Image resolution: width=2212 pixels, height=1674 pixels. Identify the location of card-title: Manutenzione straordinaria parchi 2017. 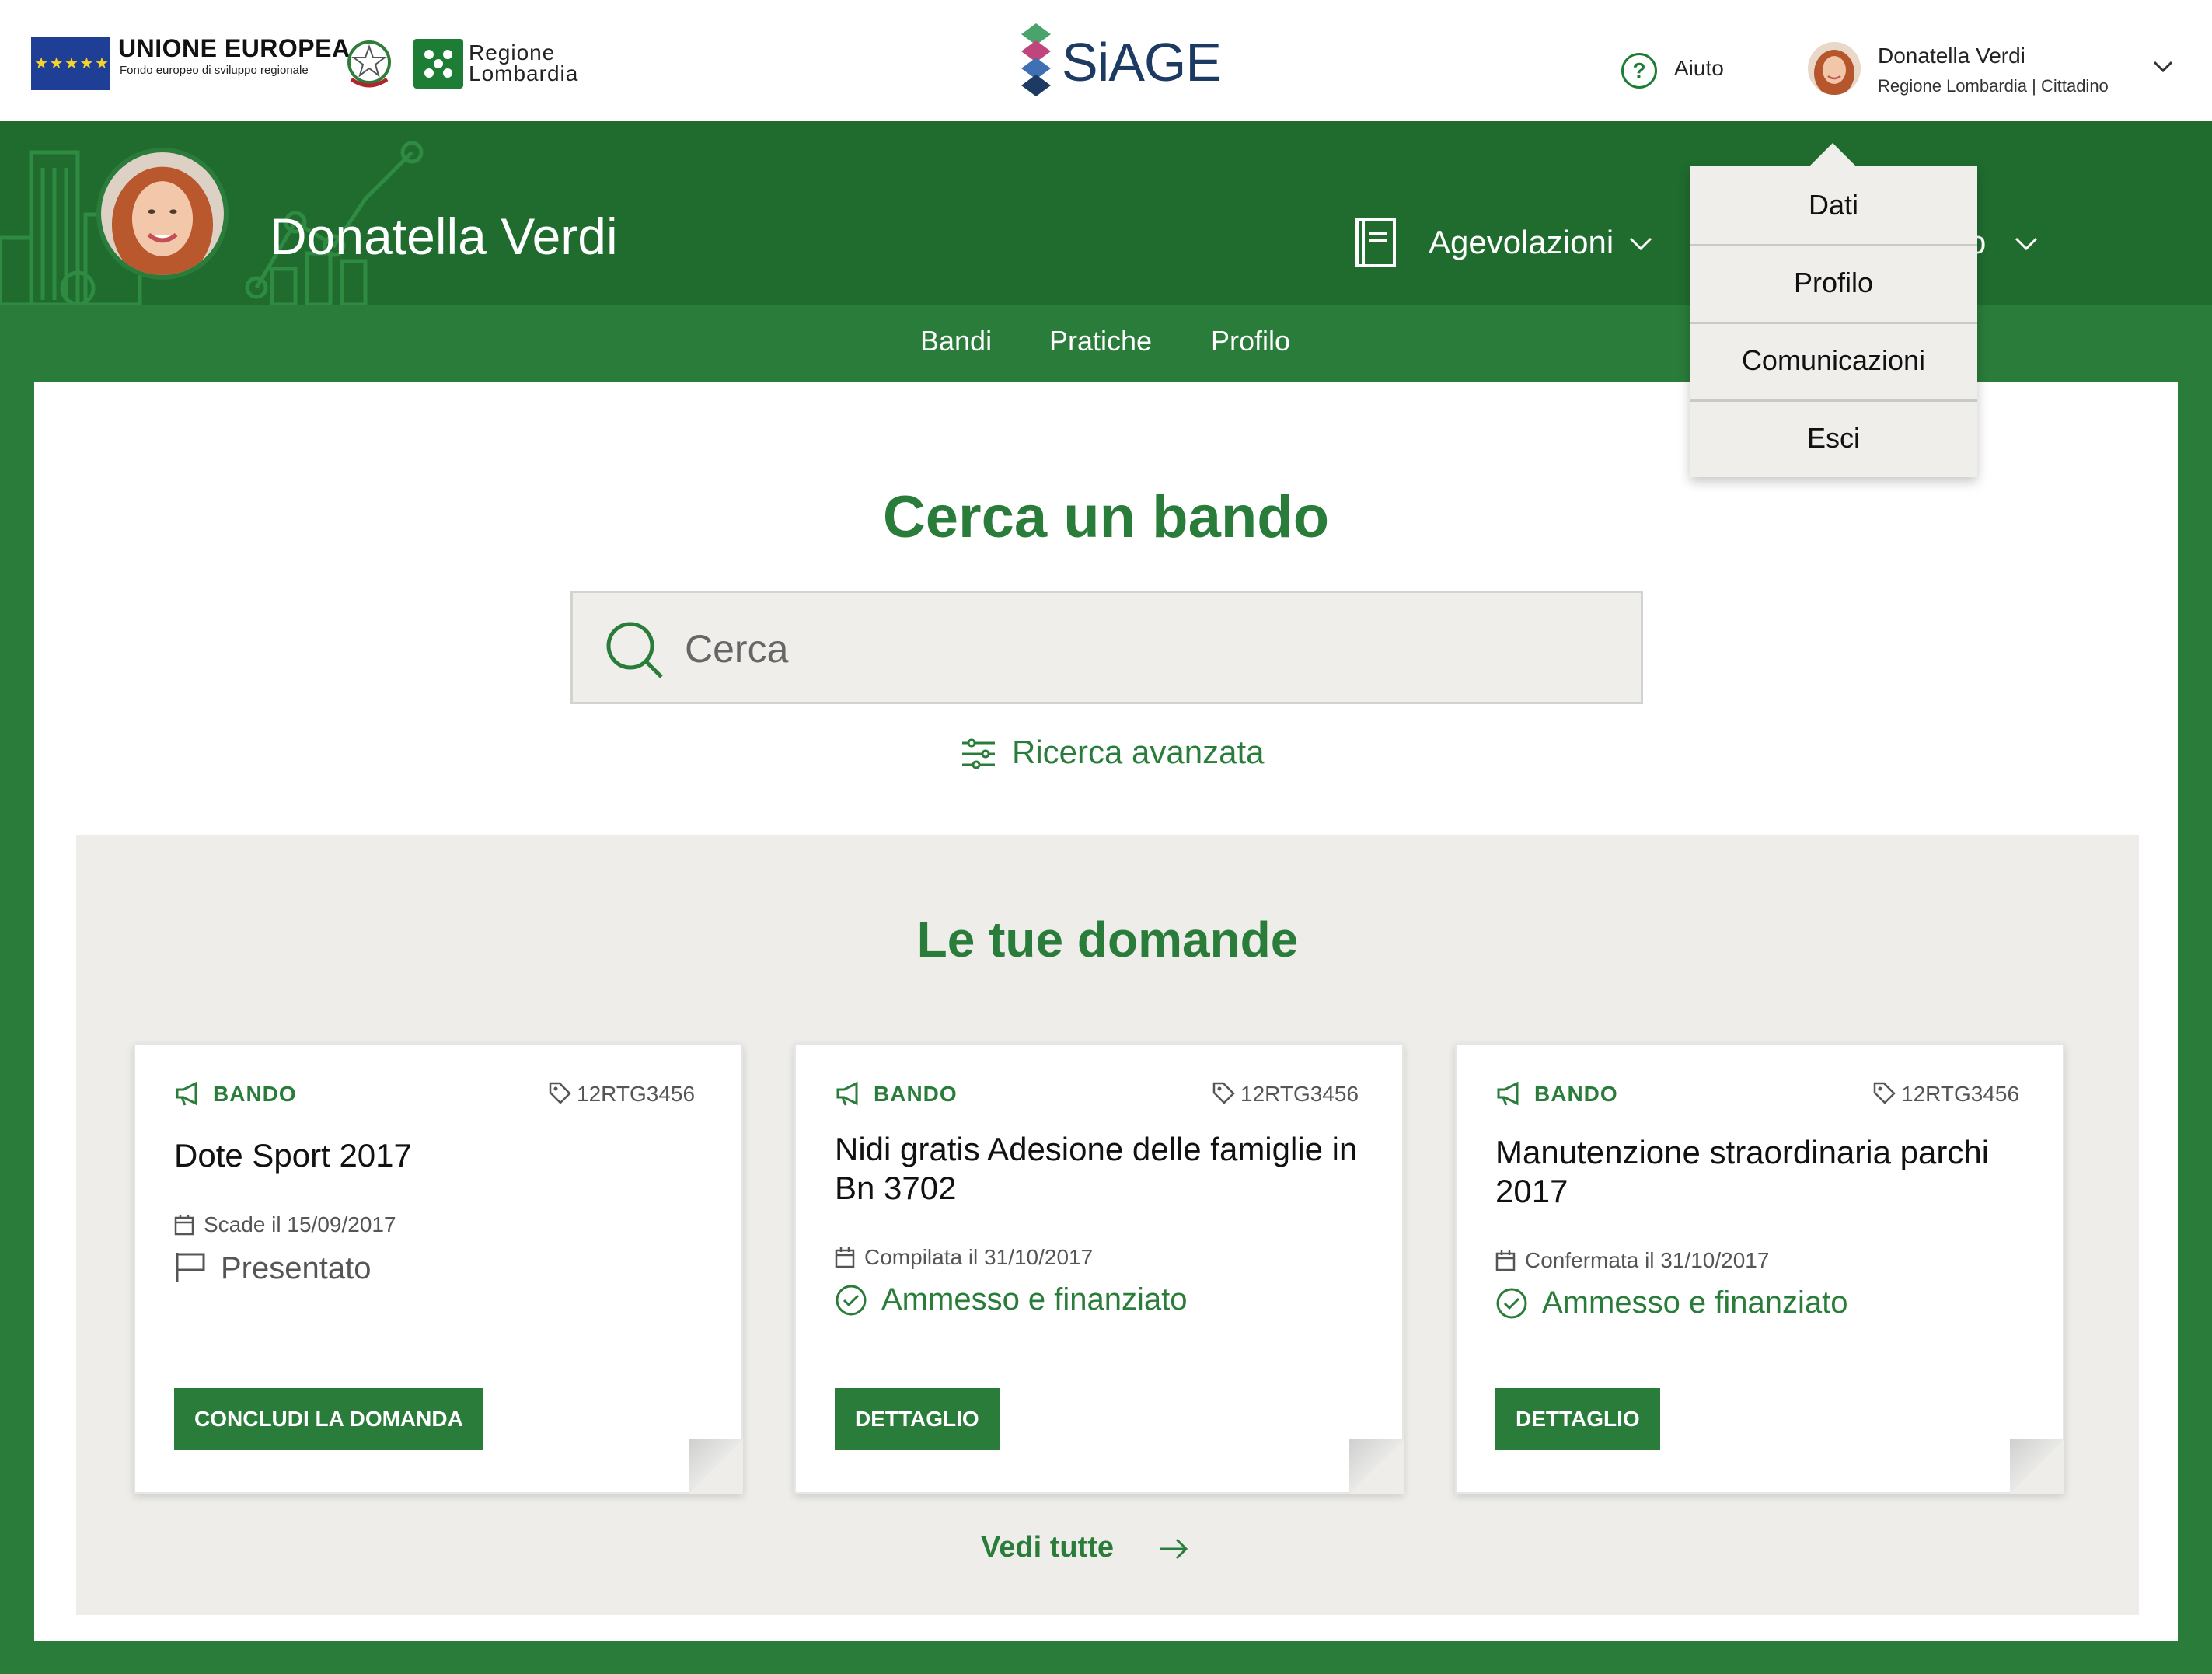
(1743, 1171).